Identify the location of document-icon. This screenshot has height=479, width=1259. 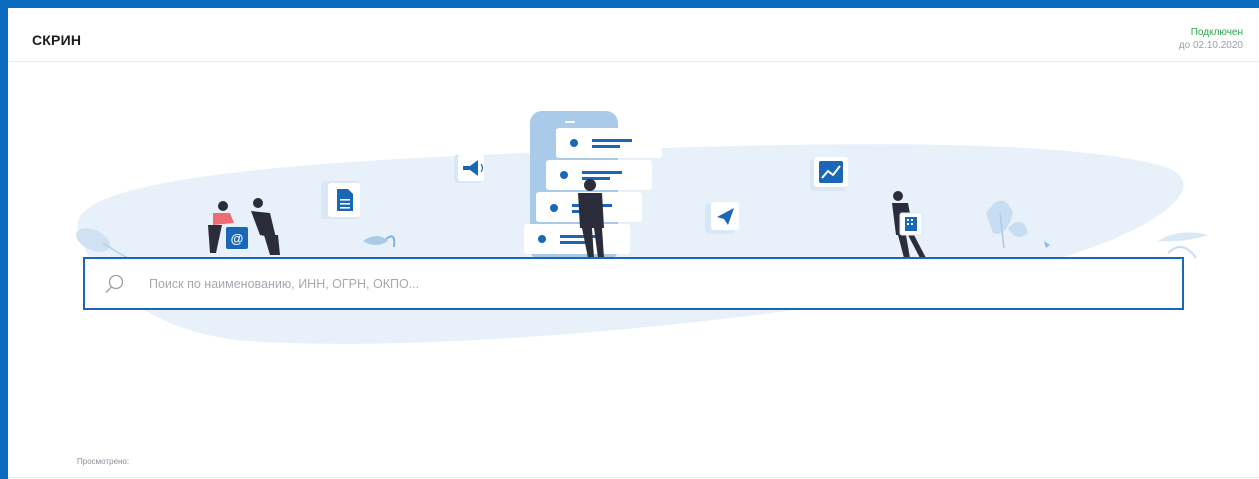
(340, 200).